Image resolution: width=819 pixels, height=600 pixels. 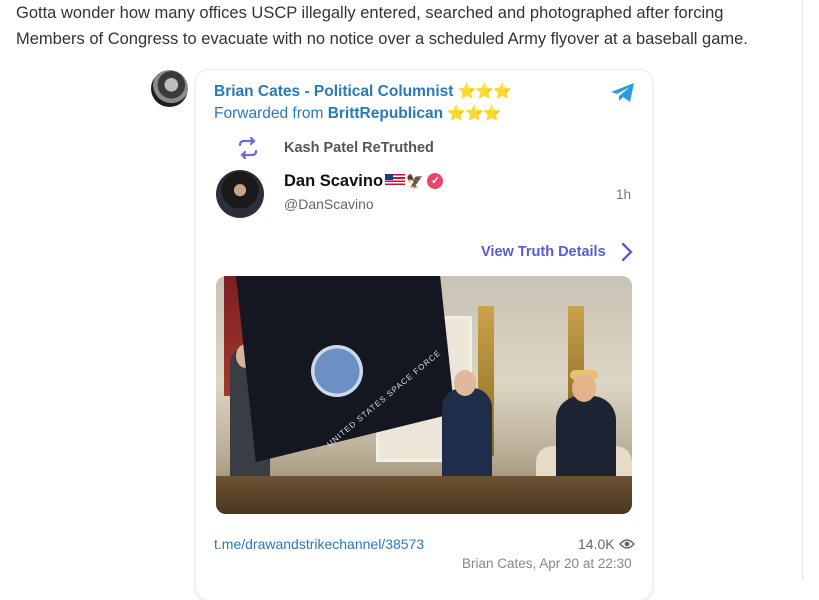 I want to click on retruth-label: Kash Patel ReTruthed, so click(x=359, y=148).